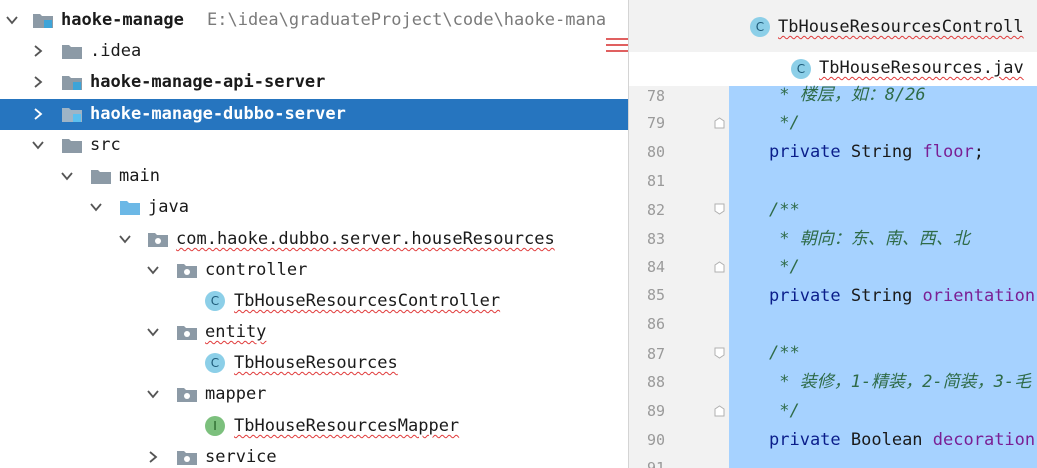  What do you see at coordinates (921, 68) in the screenshot?
I see `tab-entity: TbHouseResources.jav` at bounding box center [921, 68].